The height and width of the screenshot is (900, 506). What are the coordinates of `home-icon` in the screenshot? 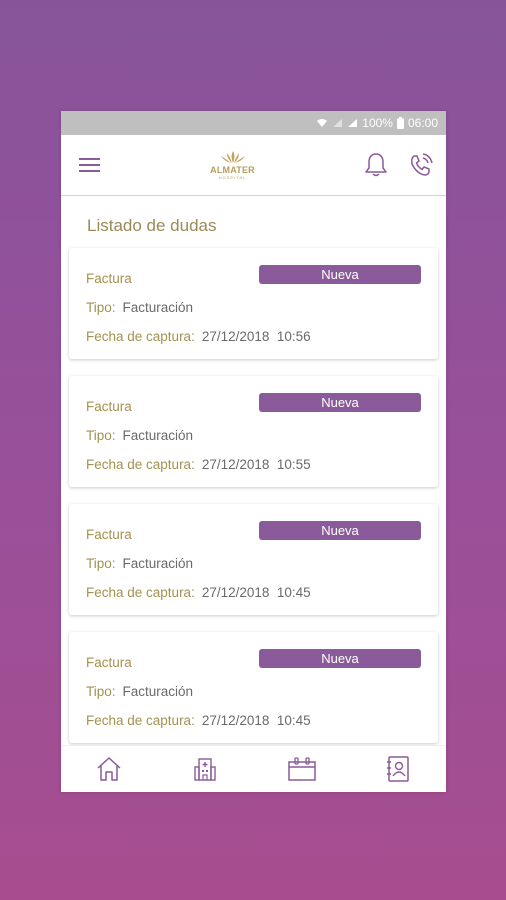 It's located at (109, 769).